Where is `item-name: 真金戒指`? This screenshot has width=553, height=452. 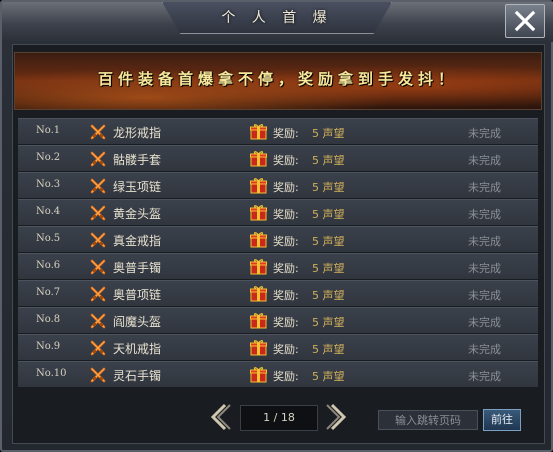
item-name: 真金戒指 is located at coordinates (137, 241).